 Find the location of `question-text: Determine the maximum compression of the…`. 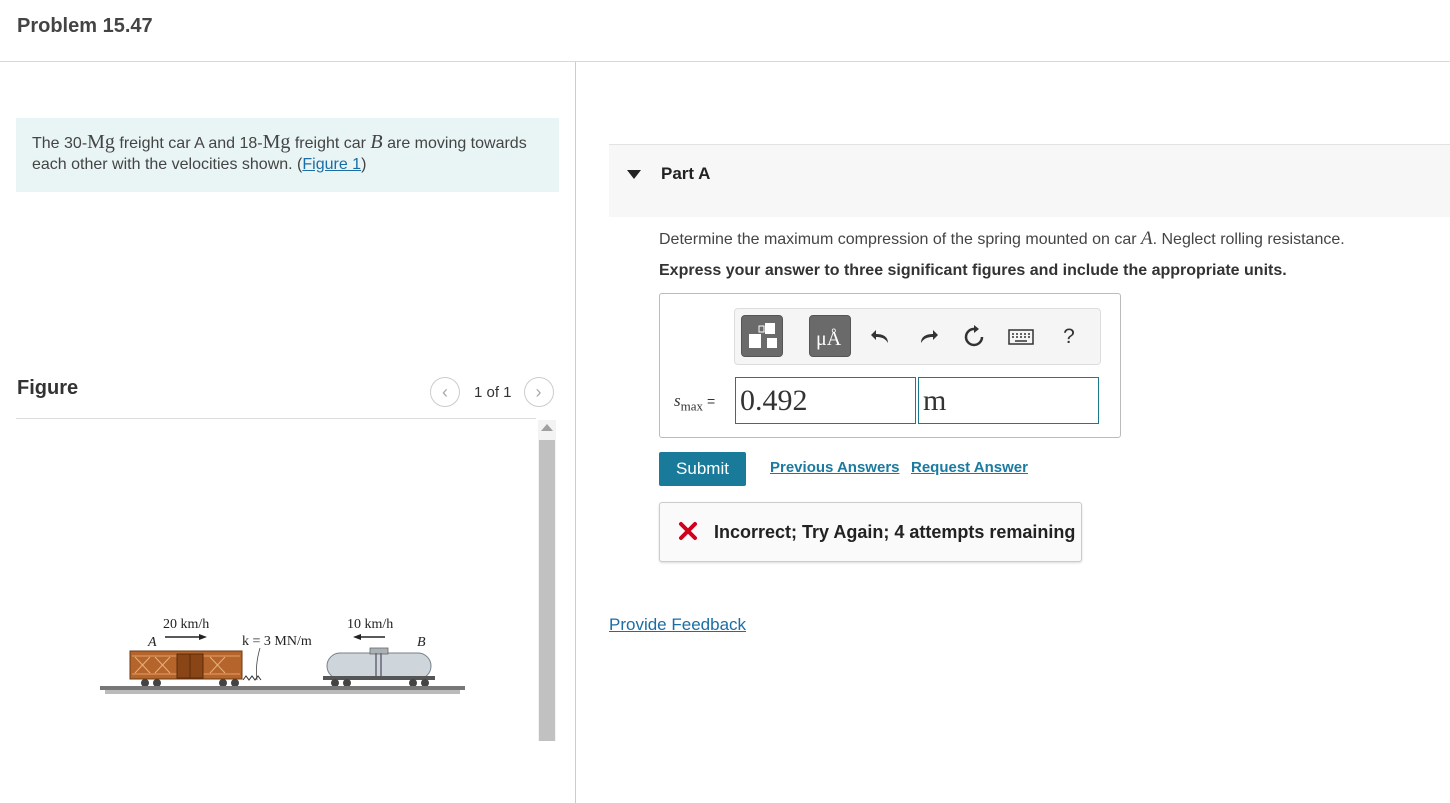

question-text: Determine the maximum compression of the… is located at coordinates (1002, 239).